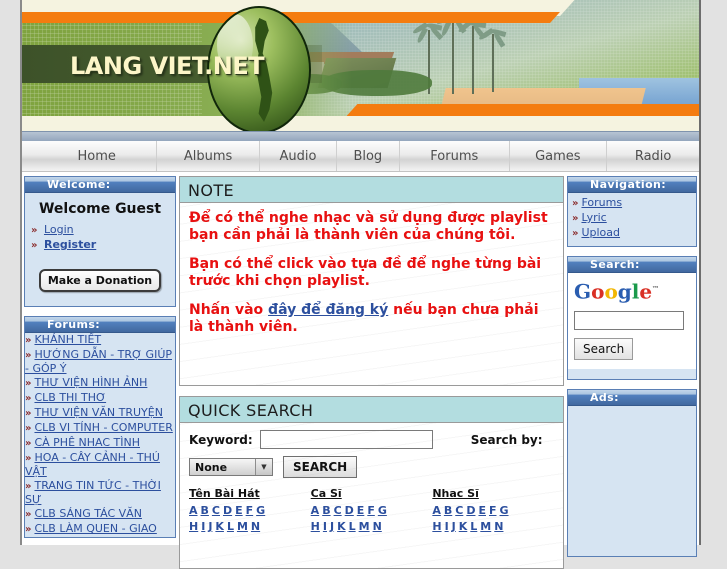  I want to click on forum-link-trang-tin-tuc: TRANG TIN TỨC - THỜI SỰ, so click(93, 492).